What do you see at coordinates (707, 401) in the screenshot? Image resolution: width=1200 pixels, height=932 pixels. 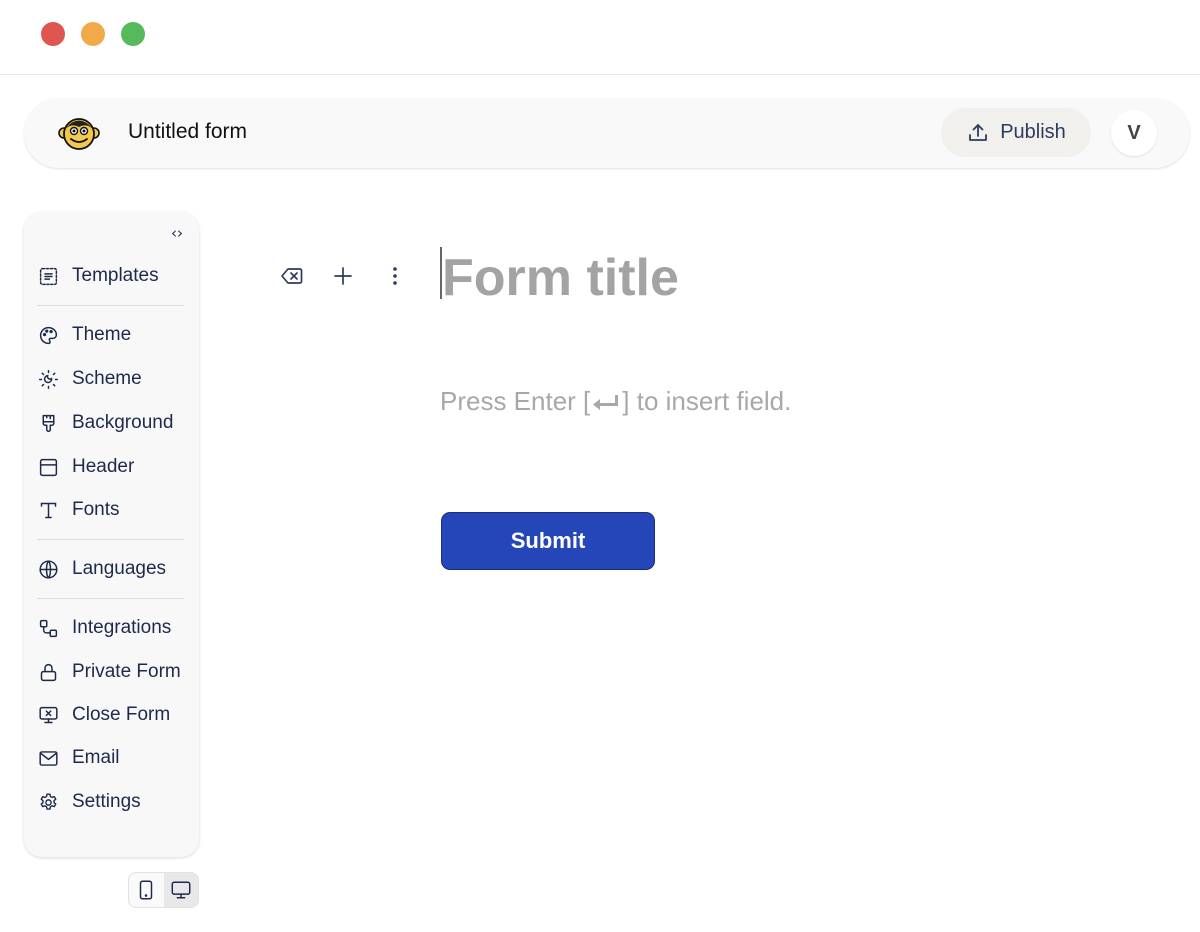 I see `hint-text-after: ] to insert field.` at bounding box center [707, 401].